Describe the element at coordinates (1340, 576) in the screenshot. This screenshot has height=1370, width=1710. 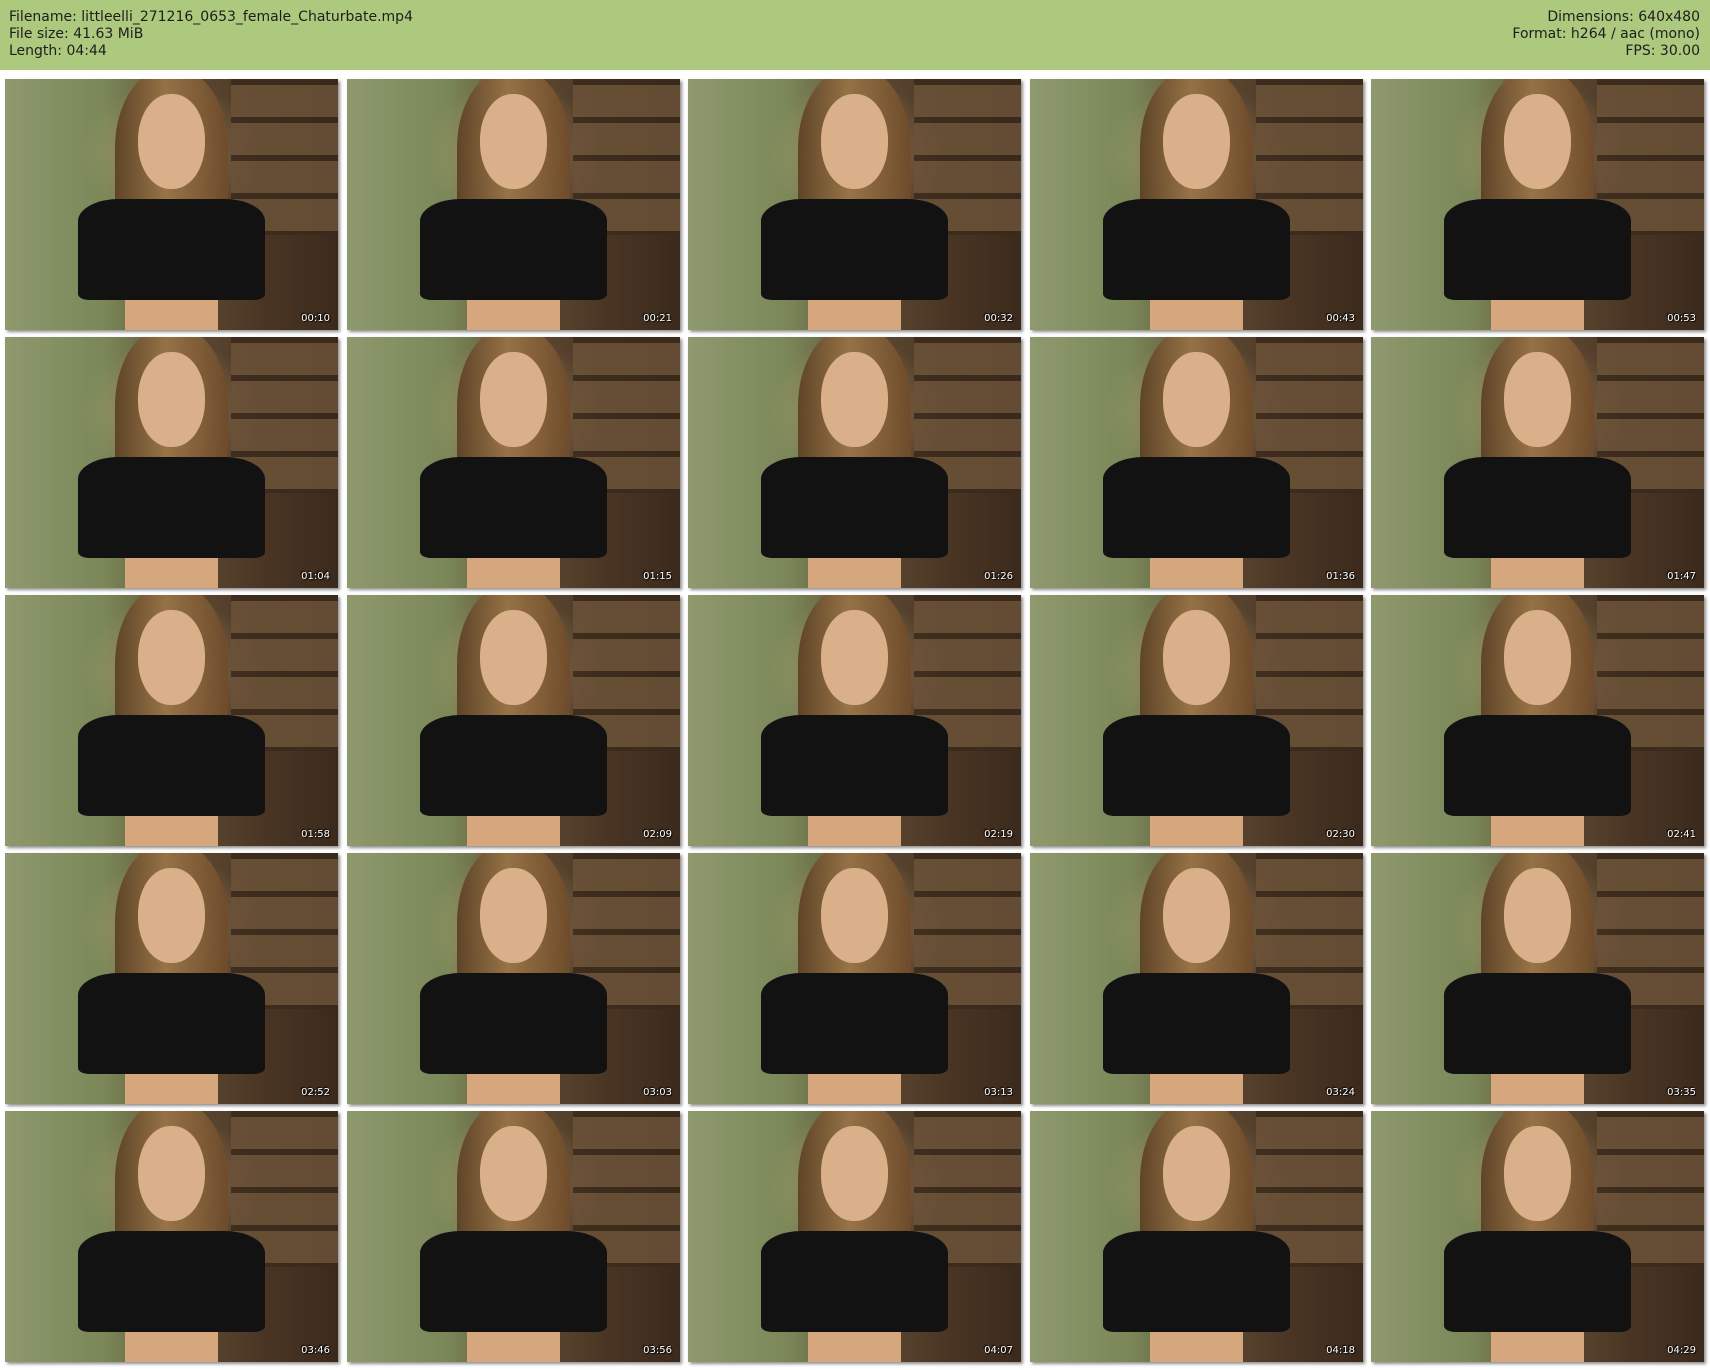
I see `thumbnail-timestamp: 01:36` at that location.